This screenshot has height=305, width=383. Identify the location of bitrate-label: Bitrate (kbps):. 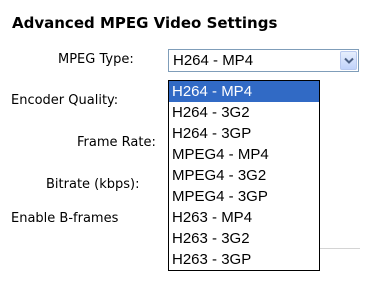
(93, 184).